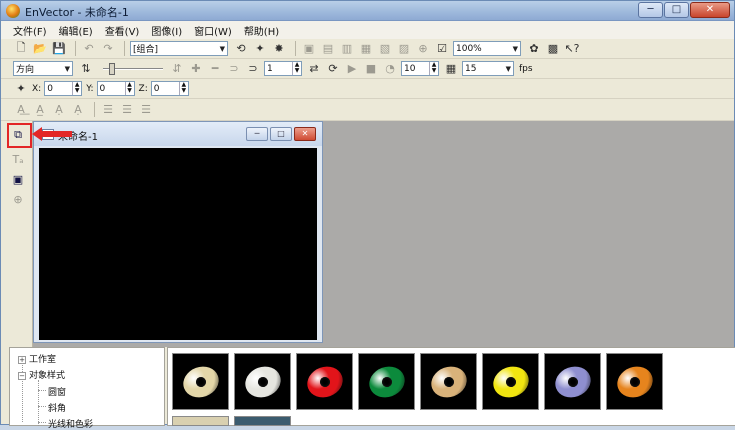 The width and height of the screenshot is (735, 430). Describe the element at coordinates (146, 50) in the screenshot. I see `group-combo-value: [组合]` at that location.